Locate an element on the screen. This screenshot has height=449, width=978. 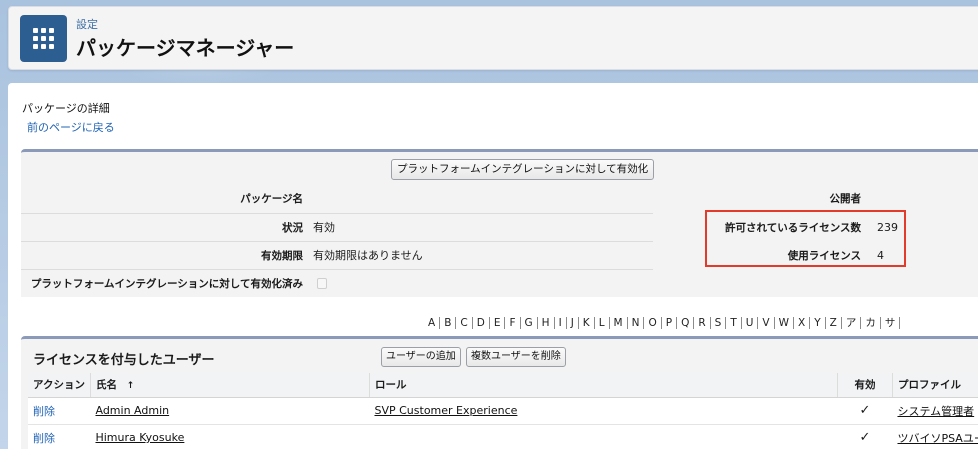
alphabet-filter-letter: H is located at coordinates (546, 323).